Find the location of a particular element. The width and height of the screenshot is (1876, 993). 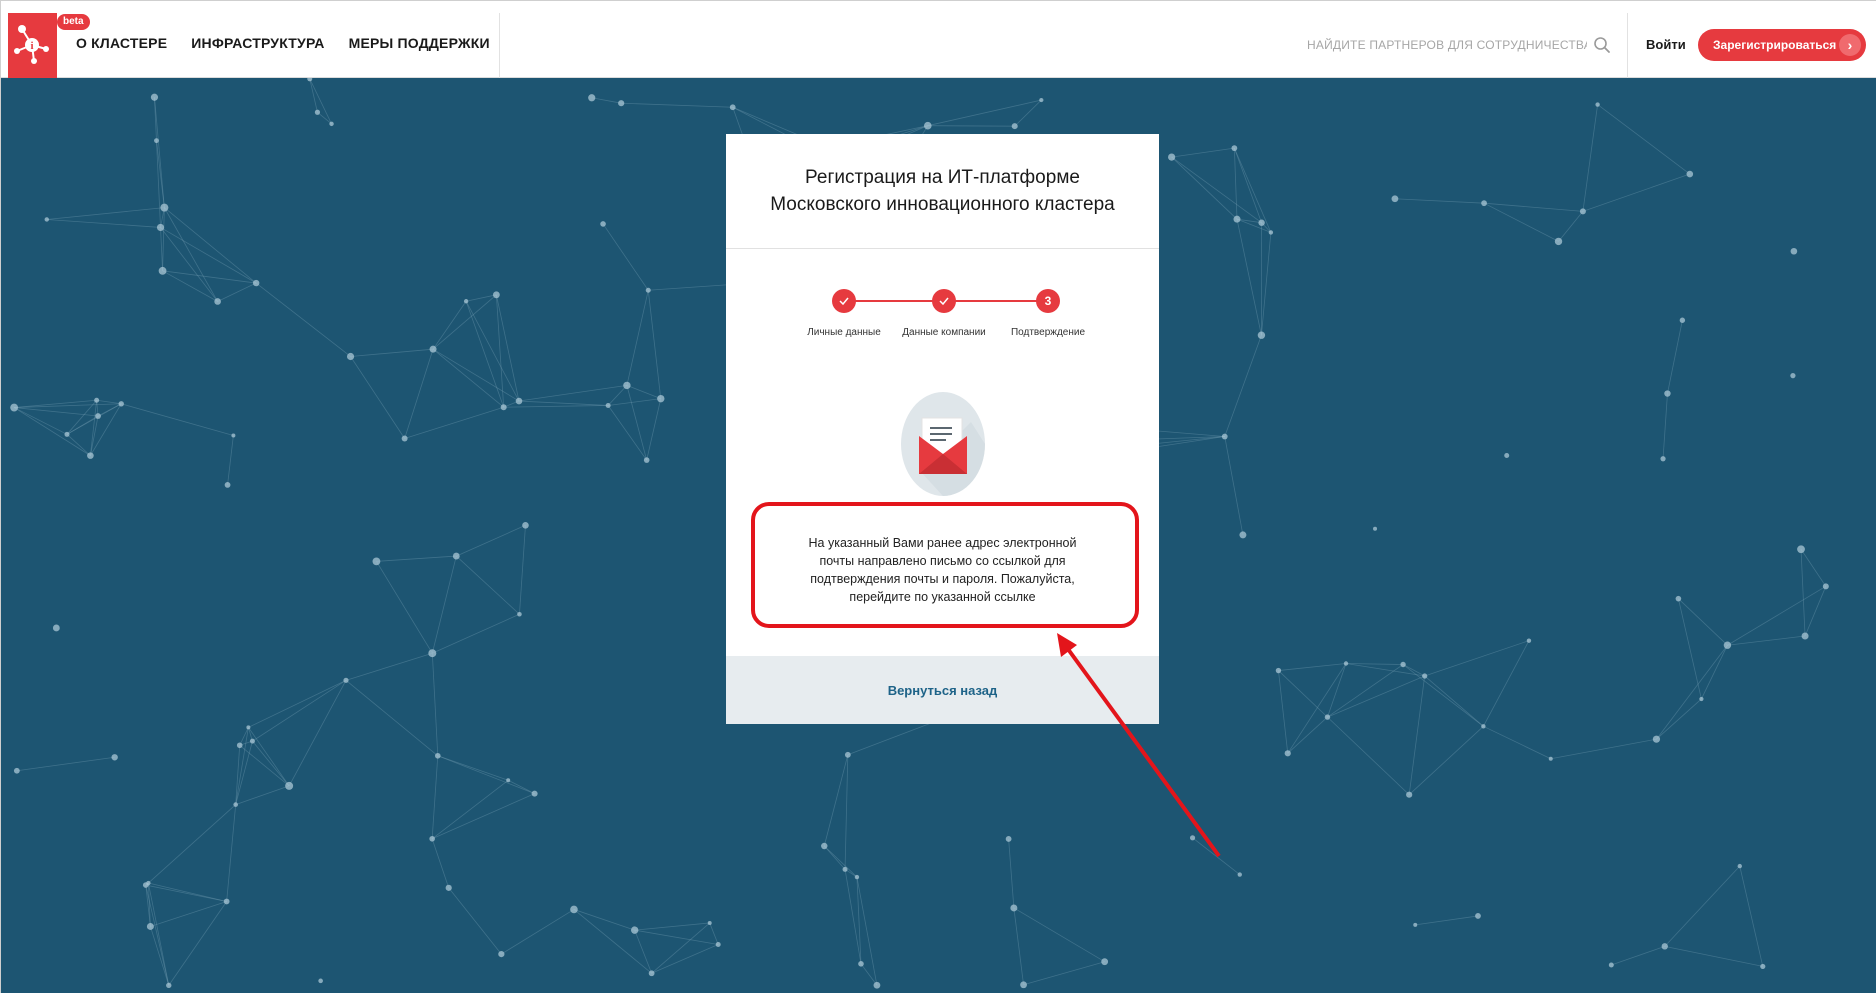

nav-divider is located at coordinates (499, 45).